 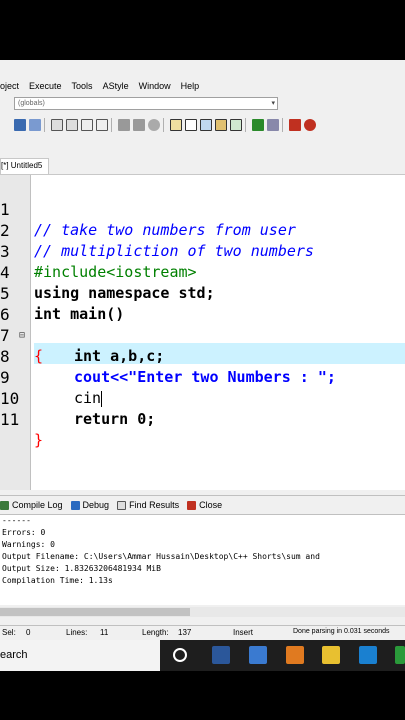 I want to click on tab-close: Close, so click(x=204, y=505).